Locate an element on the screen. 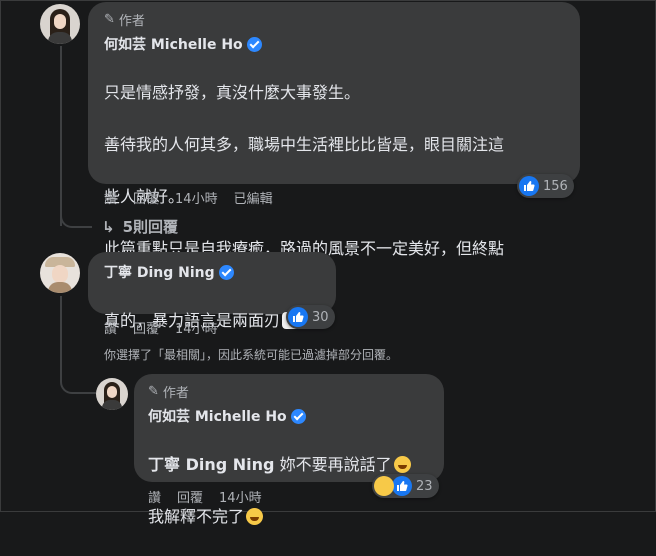  haha-reaction-icon is located at coordinates (384, 486).